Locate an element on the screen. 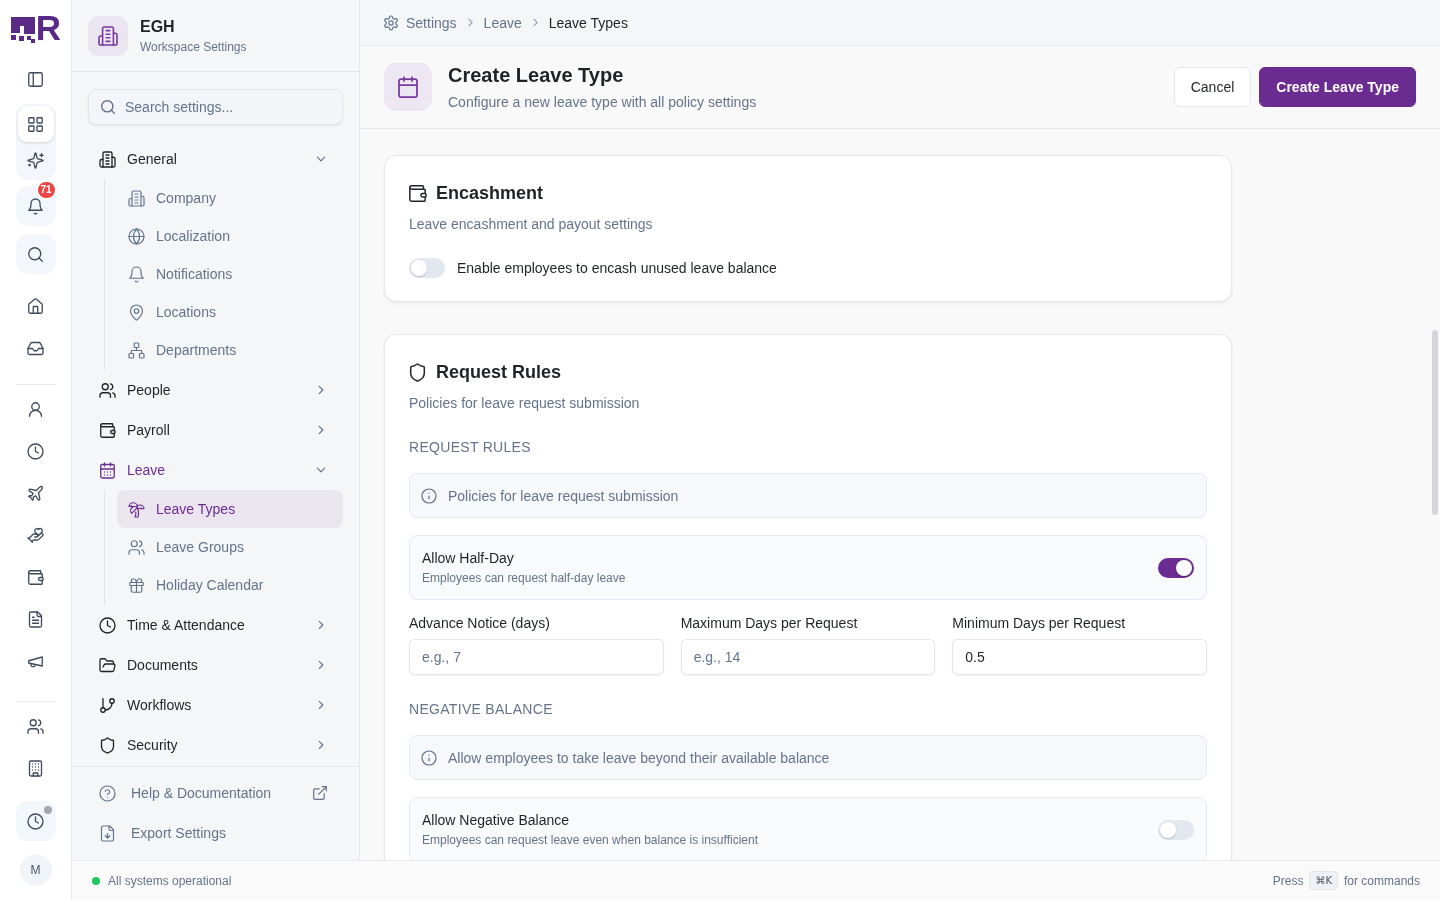 The image size is (1440, 900). primary-button: Create Leave Type is located at coordinates (1337, 87).